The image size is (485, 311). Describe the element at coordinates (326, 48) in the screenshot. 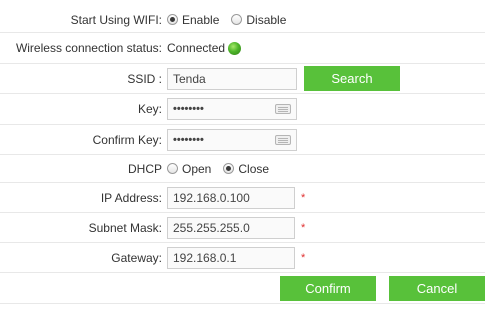

I see `status-value-cell: Connected` at that location.